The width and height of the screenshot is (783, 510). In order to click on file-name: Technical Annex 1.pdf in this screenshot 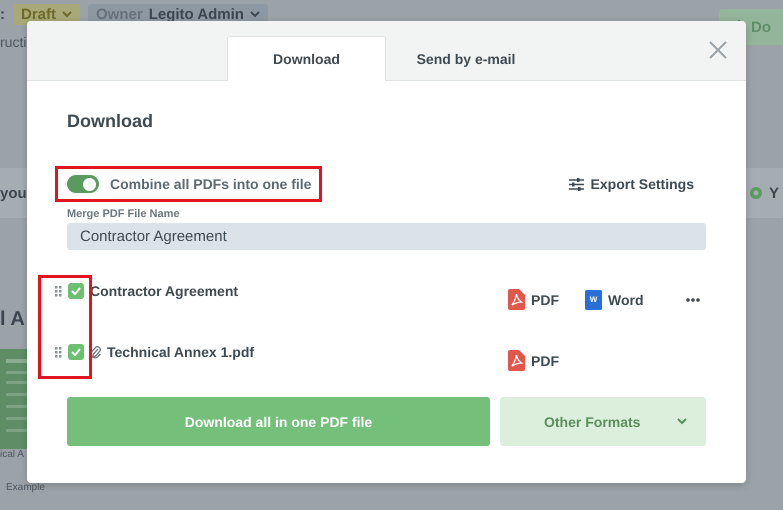, I will do `click(180, 352)`.